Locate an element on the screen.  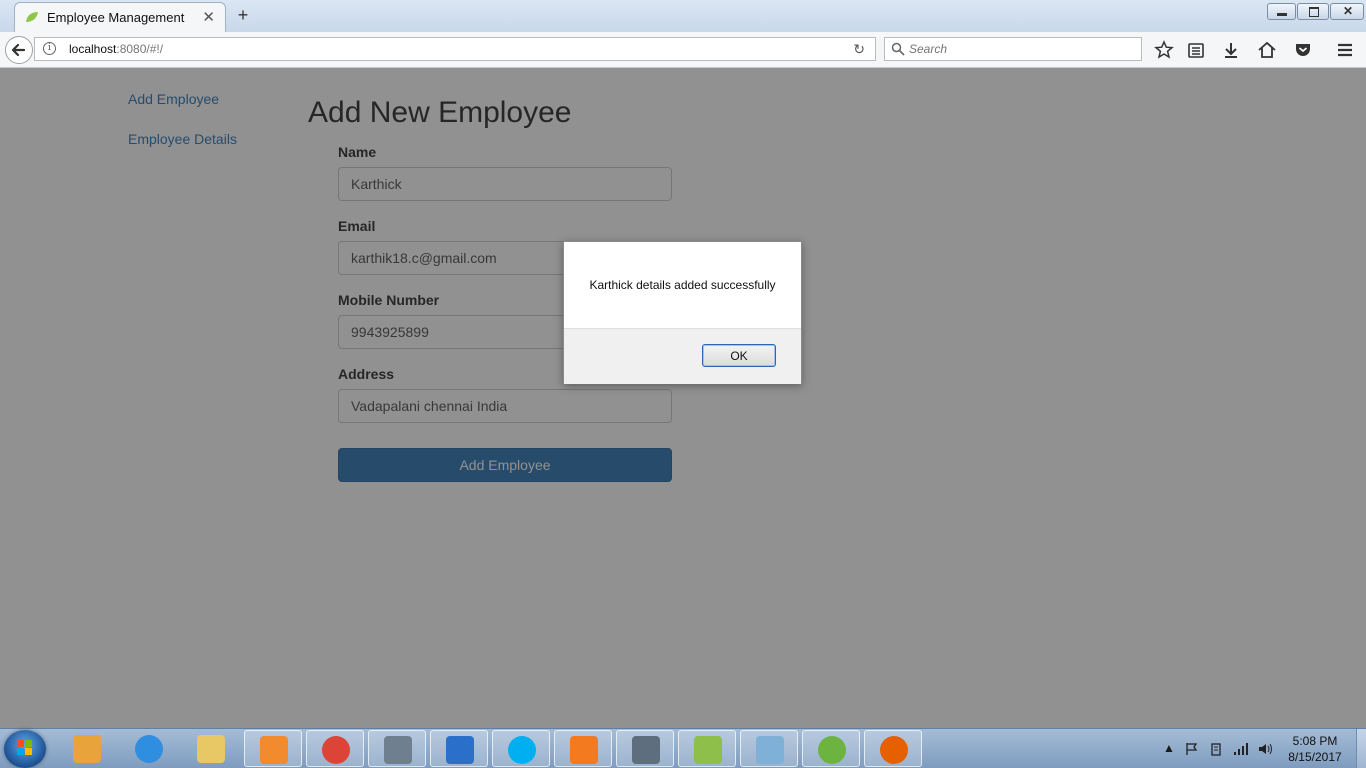
media-player-icon is located at coordinates (274, 750).